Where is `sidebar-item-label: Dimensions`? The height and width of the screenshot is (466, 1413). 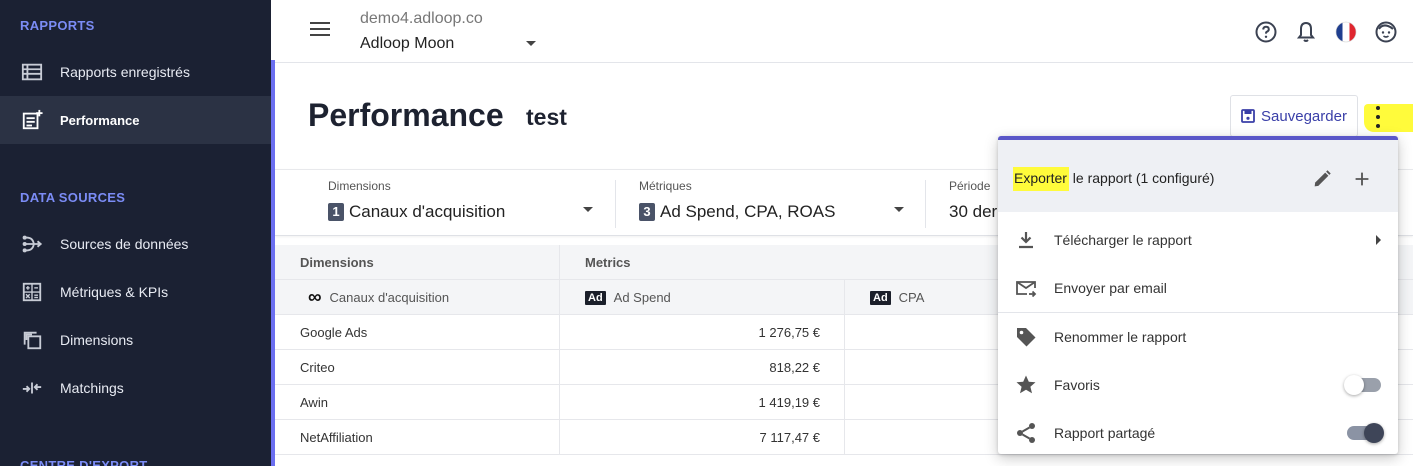 sidebar-item-label: Dimensions is located at coordinates (97, 340).